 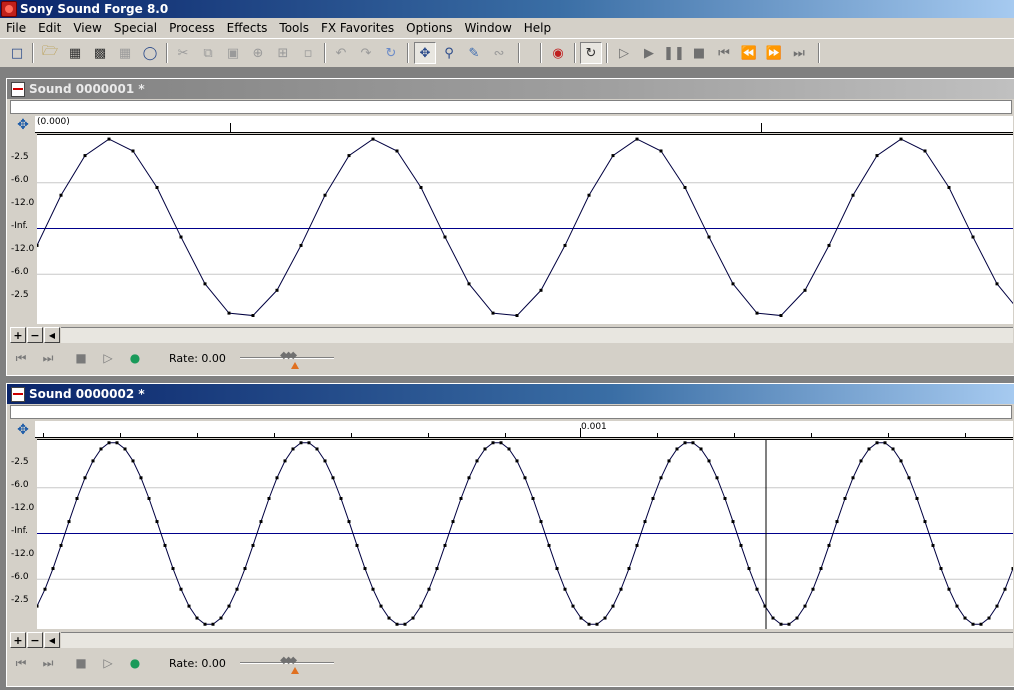 I want to click on menu-tools: Tools, so click(x=294, y=28).